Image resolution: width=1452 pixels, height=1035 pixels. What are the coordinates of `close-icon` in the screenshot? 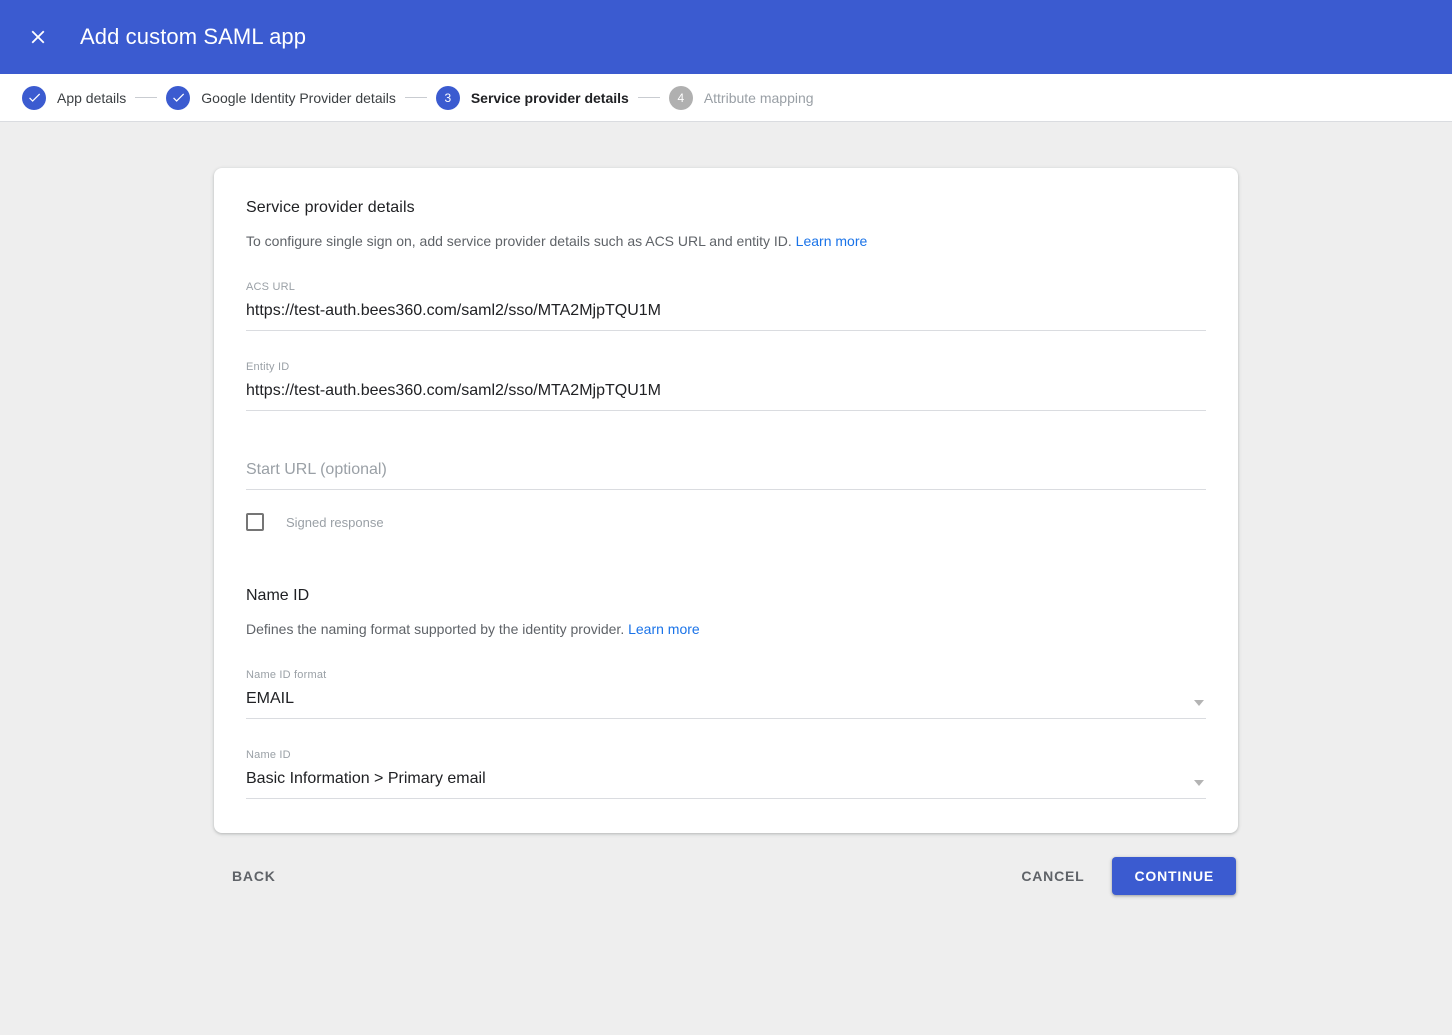 It's located at (38, 37).